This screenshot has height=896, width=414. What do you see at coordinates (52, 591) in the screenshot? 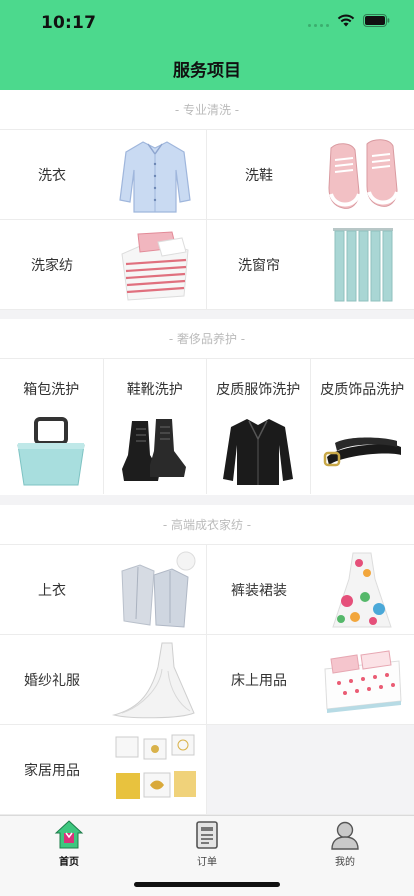
I see `service-label: 上衣` at bounding box center [52, 591].